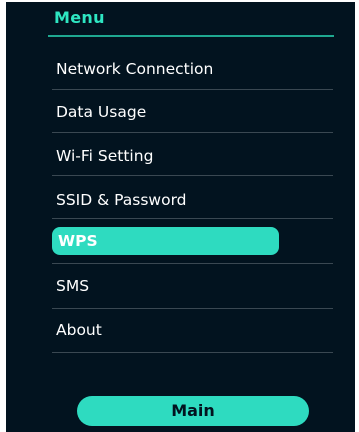 Image resolution: width=359 pixels, height=432 pixels. What do you see at coordinates (193, 411) in the screenshot?
I see `main-button: Main` at bounding box center [193, 411].